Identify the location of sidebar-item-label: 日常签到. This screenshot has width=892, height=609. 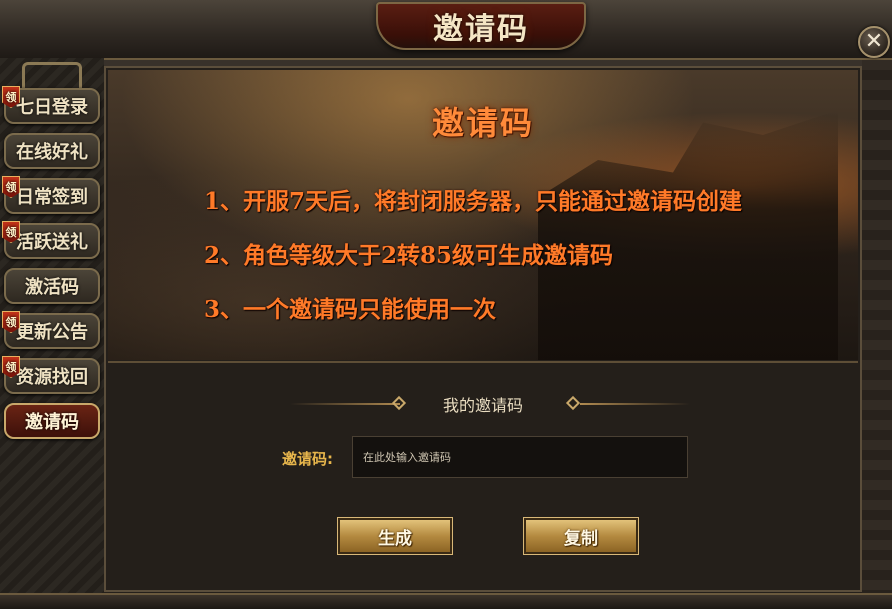
(52, 197).